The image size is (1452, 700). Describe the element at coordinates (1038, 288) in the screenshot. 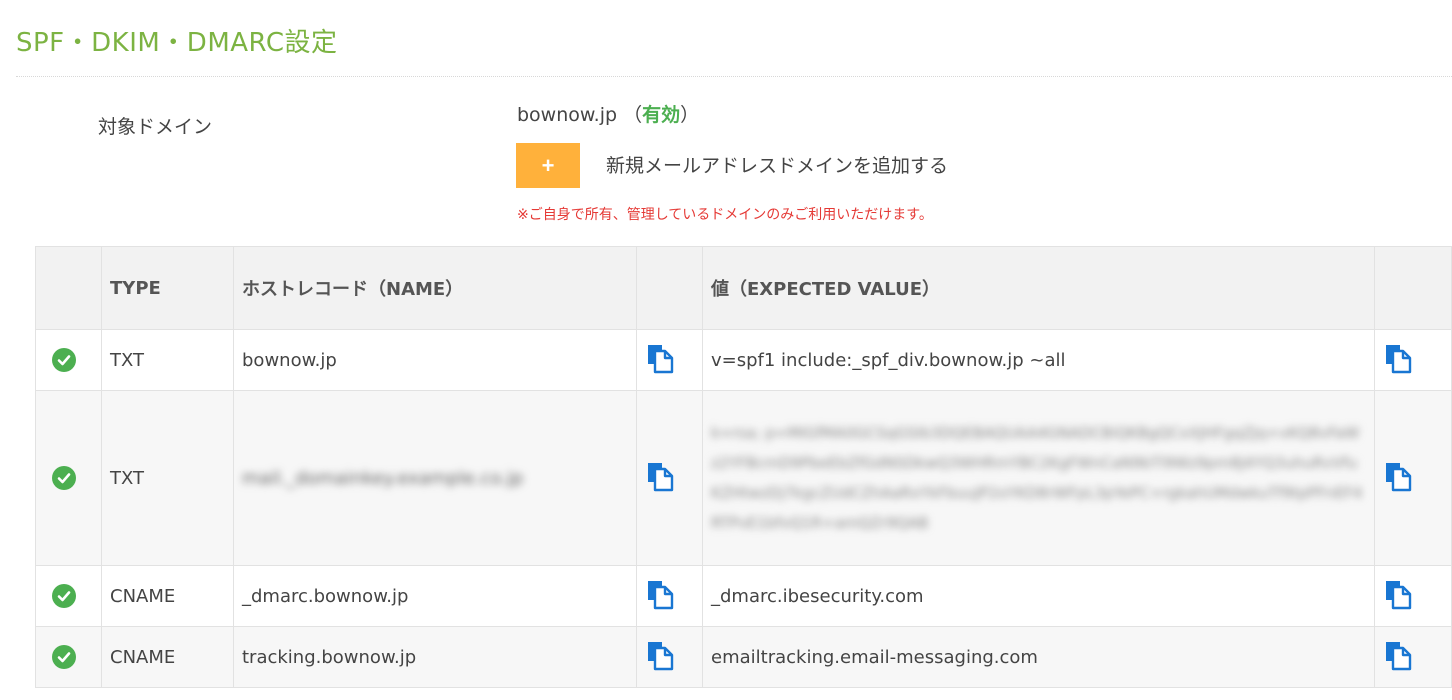

I see `header-value: 値（EXPECTED VALUE）` at that location.